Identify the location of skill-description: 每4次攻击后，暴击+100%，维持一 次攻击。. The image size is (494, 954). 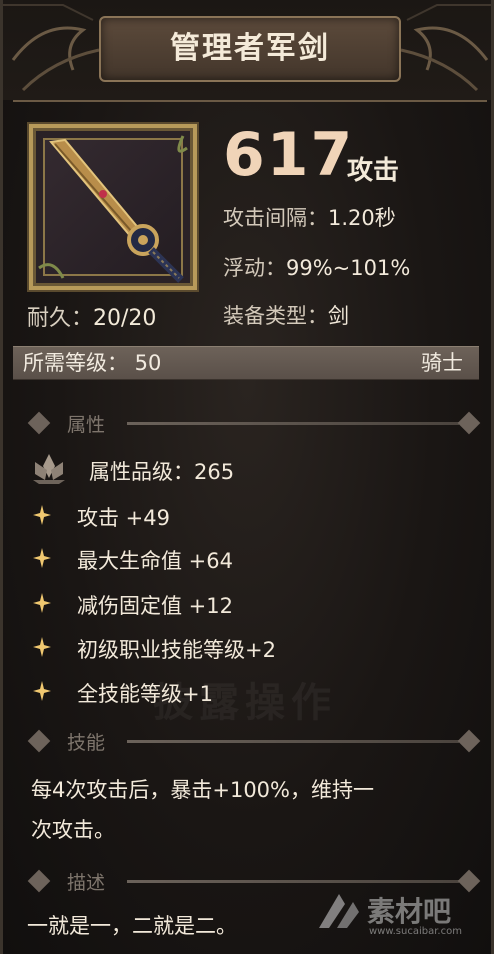
(251, 810).